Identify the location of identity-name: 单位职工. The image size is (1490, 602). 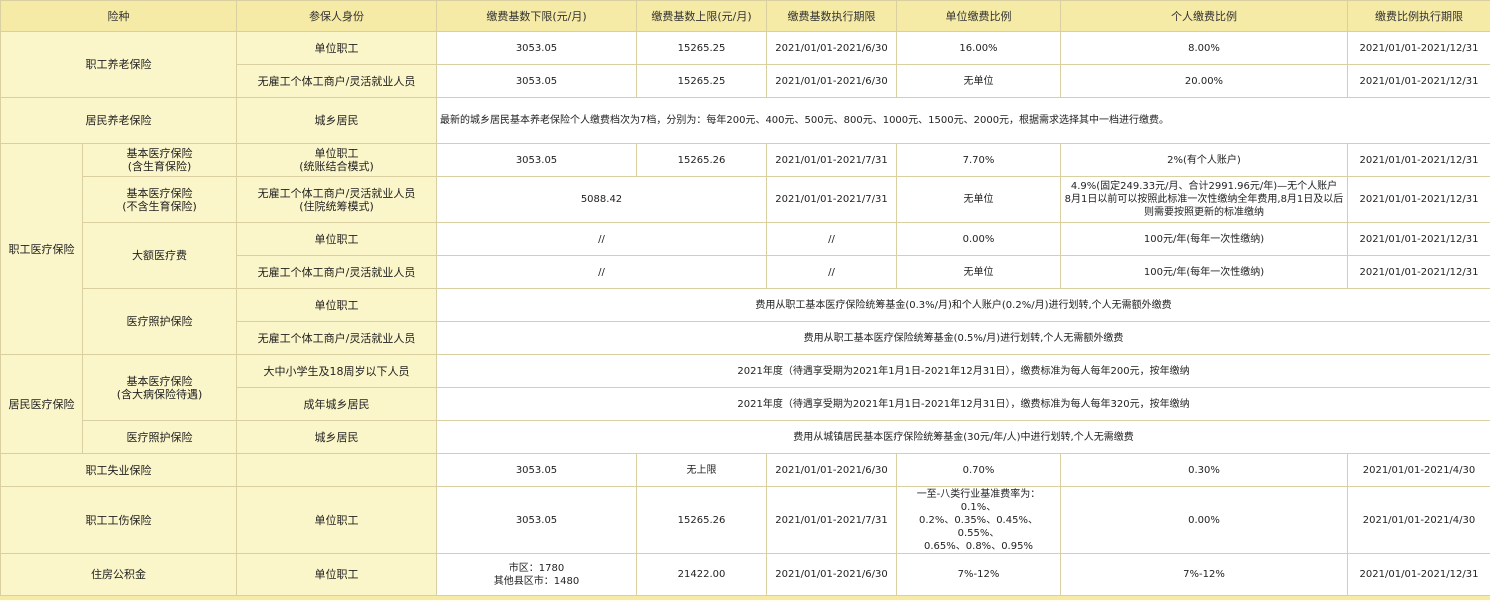
(336, 153).